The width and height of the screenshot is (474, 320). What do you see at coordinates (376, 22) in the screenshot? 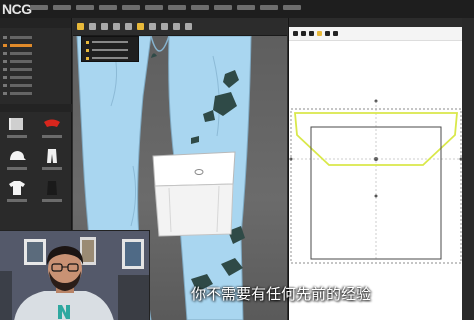
I see `pattern-2d-titlebar` at bounding box center [376, 22].